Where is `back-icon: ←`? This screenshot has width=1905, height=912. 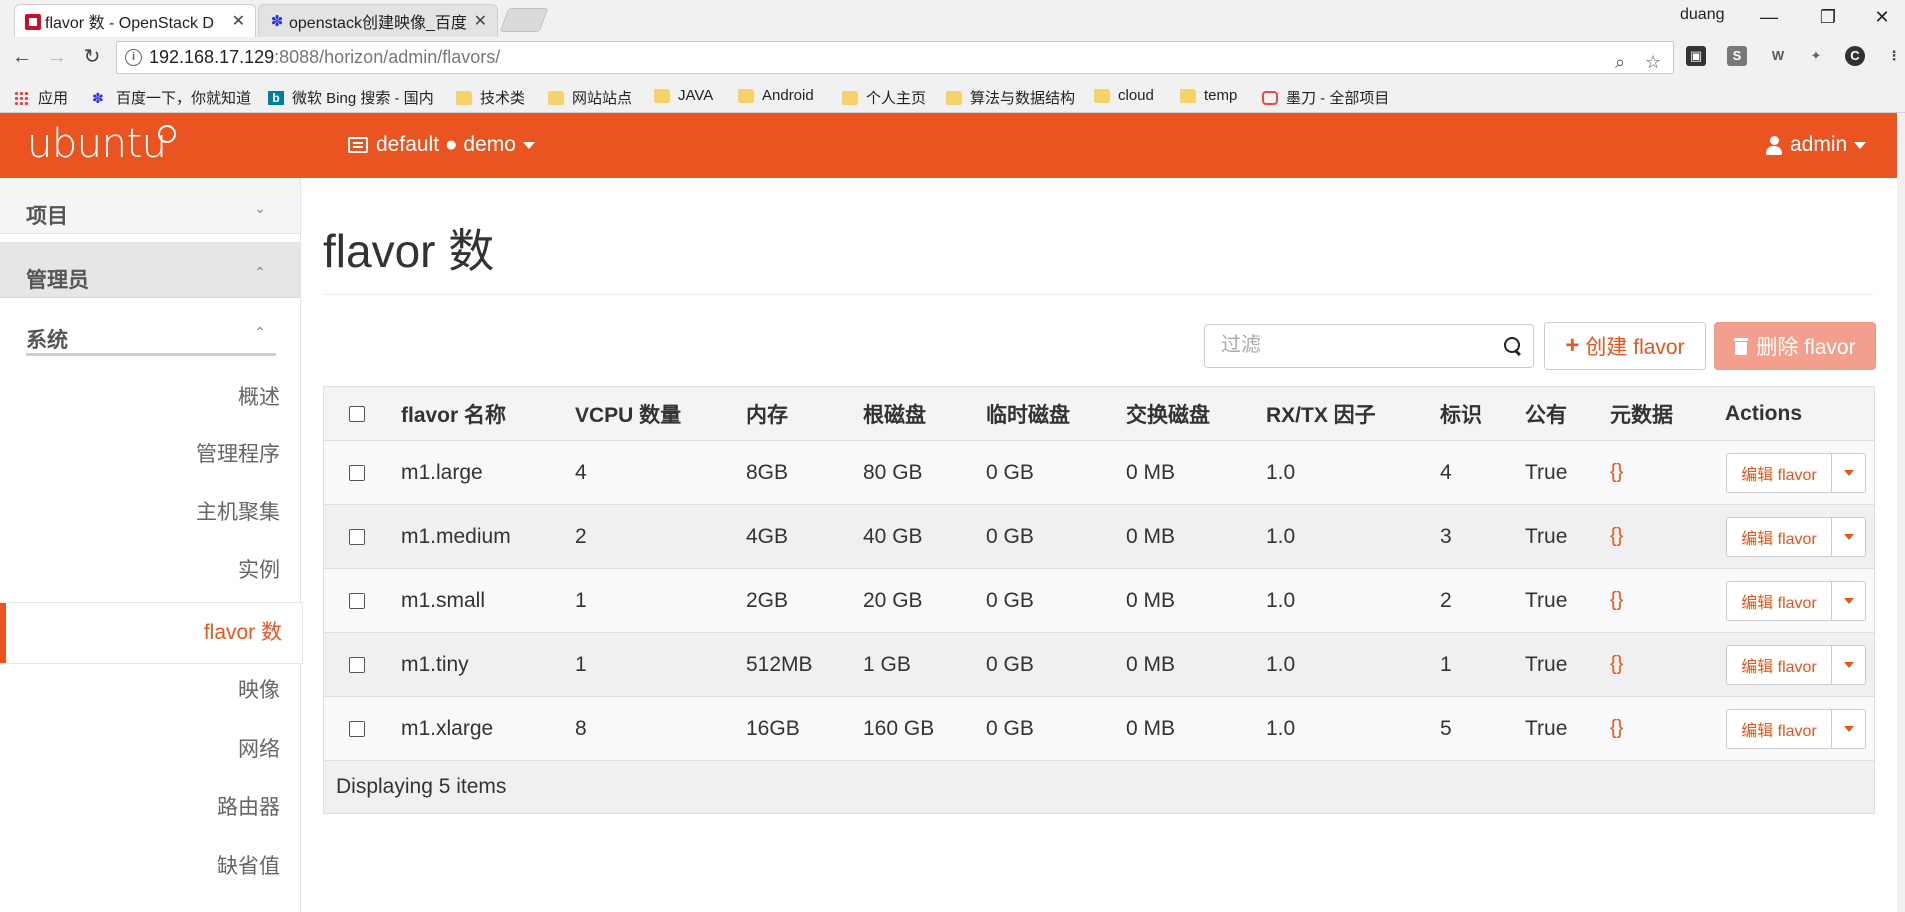
back-icon: ← is located at coordinates (22, 57).